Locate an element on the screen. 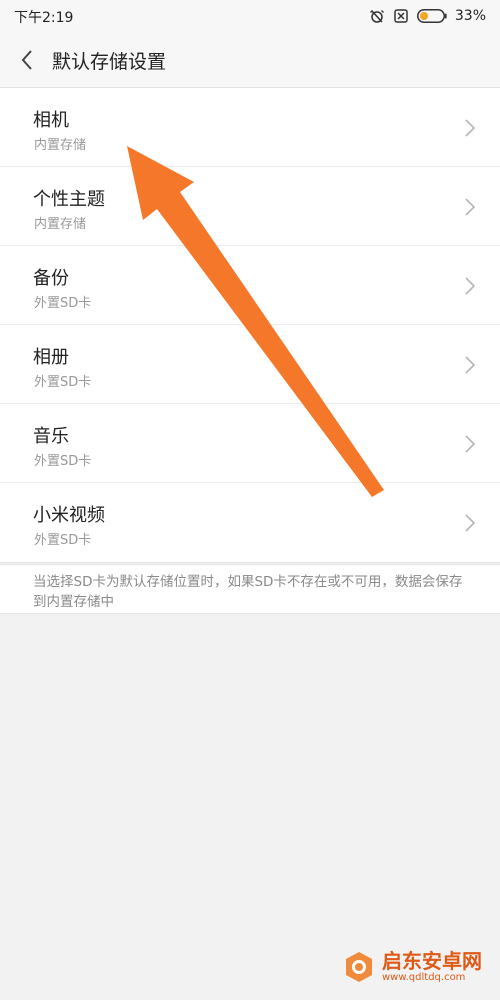 The image size is (500, 1000). back-button is located at coordinates (27, 60).